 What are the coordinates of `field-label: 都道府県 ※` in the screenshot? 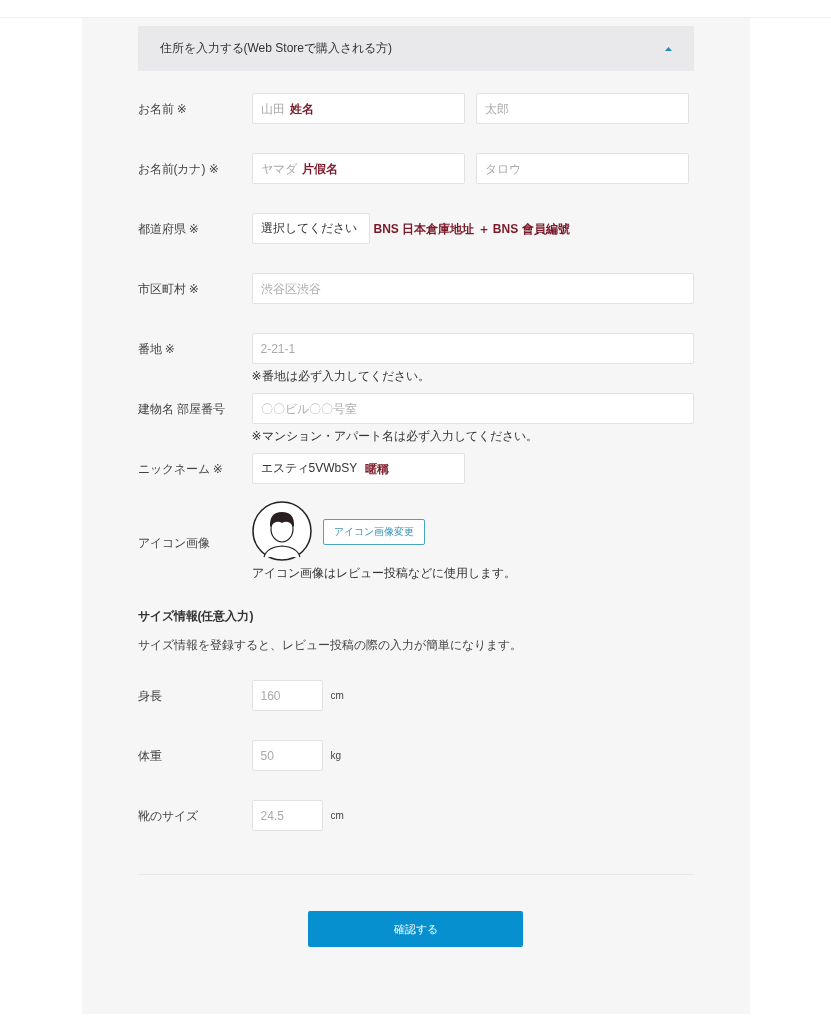 It's located at (168, 229).